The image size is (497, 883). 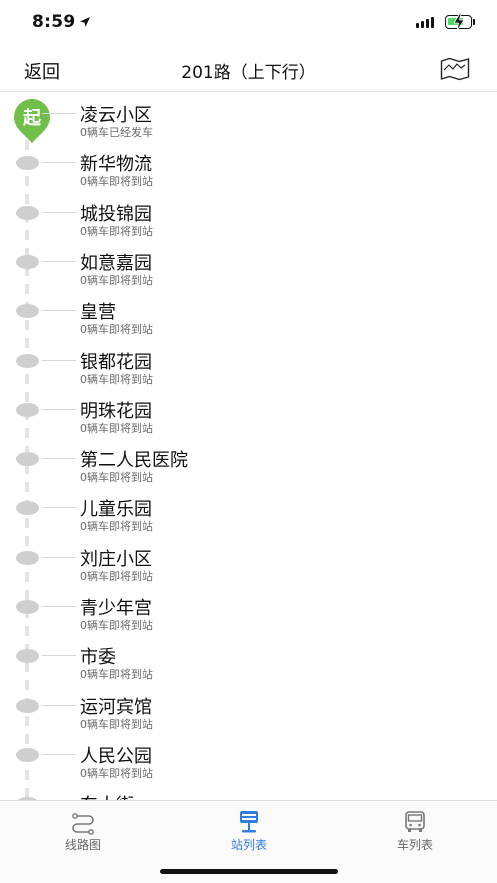 What do you see at coordinates (107, 795) in the screenshot?
I see `station-name: 东大街` at bounding box center [107, 795].